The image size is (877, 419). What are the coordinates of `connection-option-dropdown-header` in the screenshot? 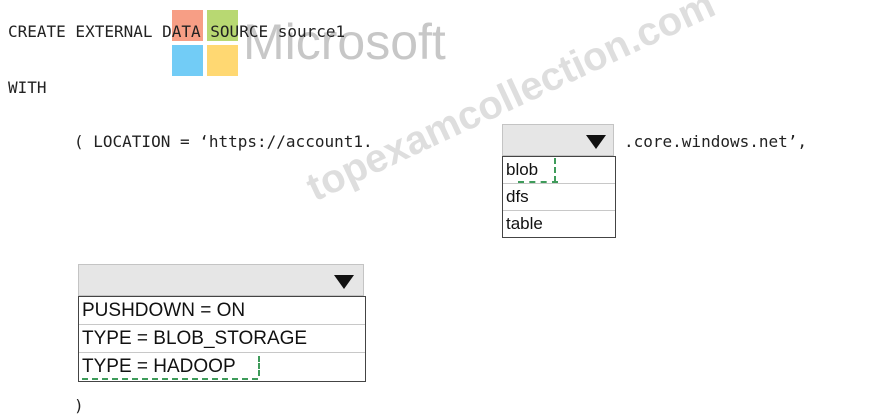 It's located at (221, 280).